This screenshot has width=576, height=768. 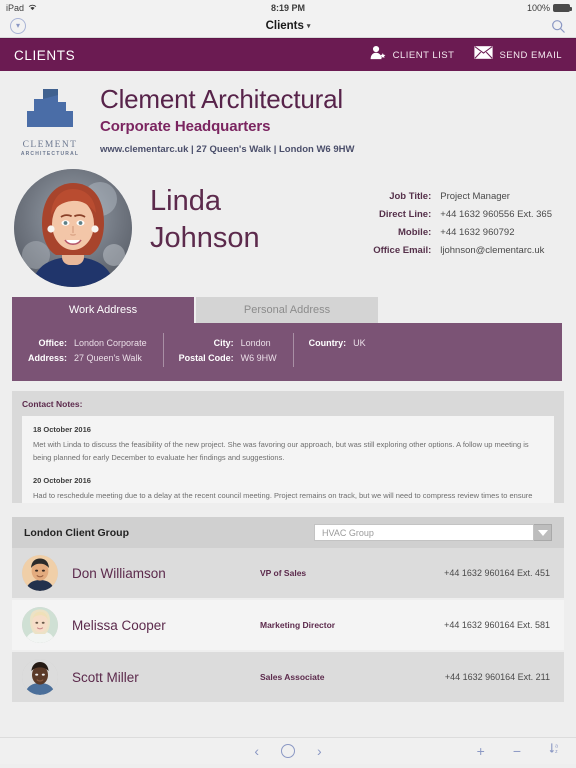 What do you see at coordinates (497, 573) in the screenshot?
I see `member-phone: +44 1632 960164 Ext. 451` at bounding box center [497, 573].